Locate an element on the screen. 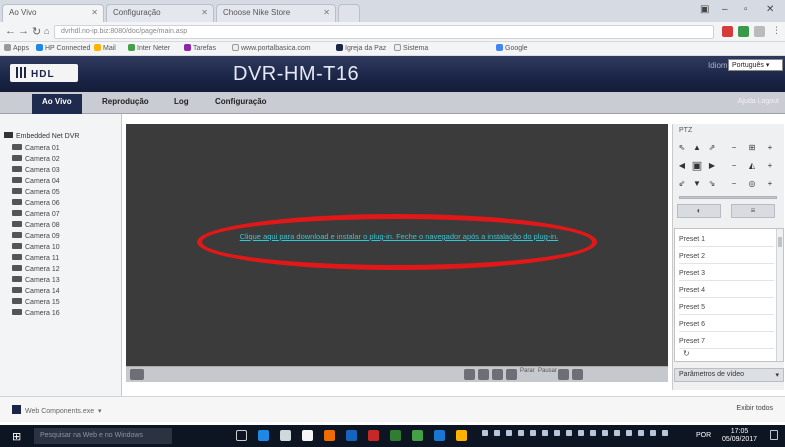 Image resolution: width=785 pixels, height=447 pixels. url-input: dvrhdl.no-ip.biz:8080/doc/page/main.asp is located at coordinates (384, 32).